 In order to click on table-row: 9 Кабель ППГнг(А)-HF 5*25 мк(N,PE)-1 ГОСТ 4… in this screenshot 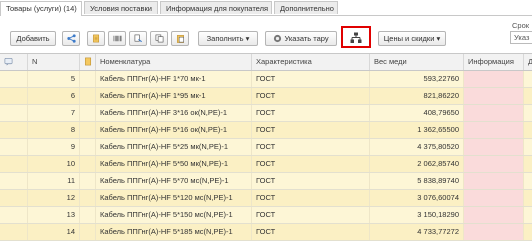, I will do `click(266, 147)`.